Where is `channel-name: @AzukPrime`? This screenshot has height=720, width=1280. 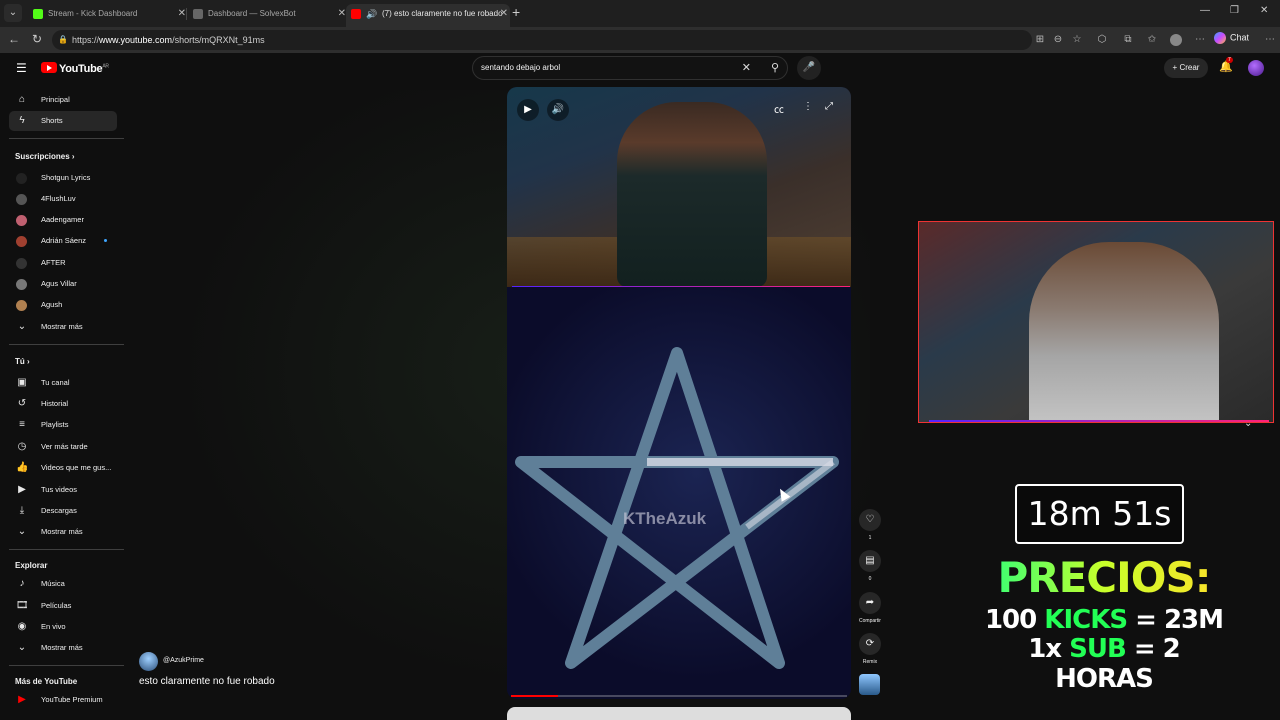
channel-name: @AzukPrime is located at coordinates (183, 660).